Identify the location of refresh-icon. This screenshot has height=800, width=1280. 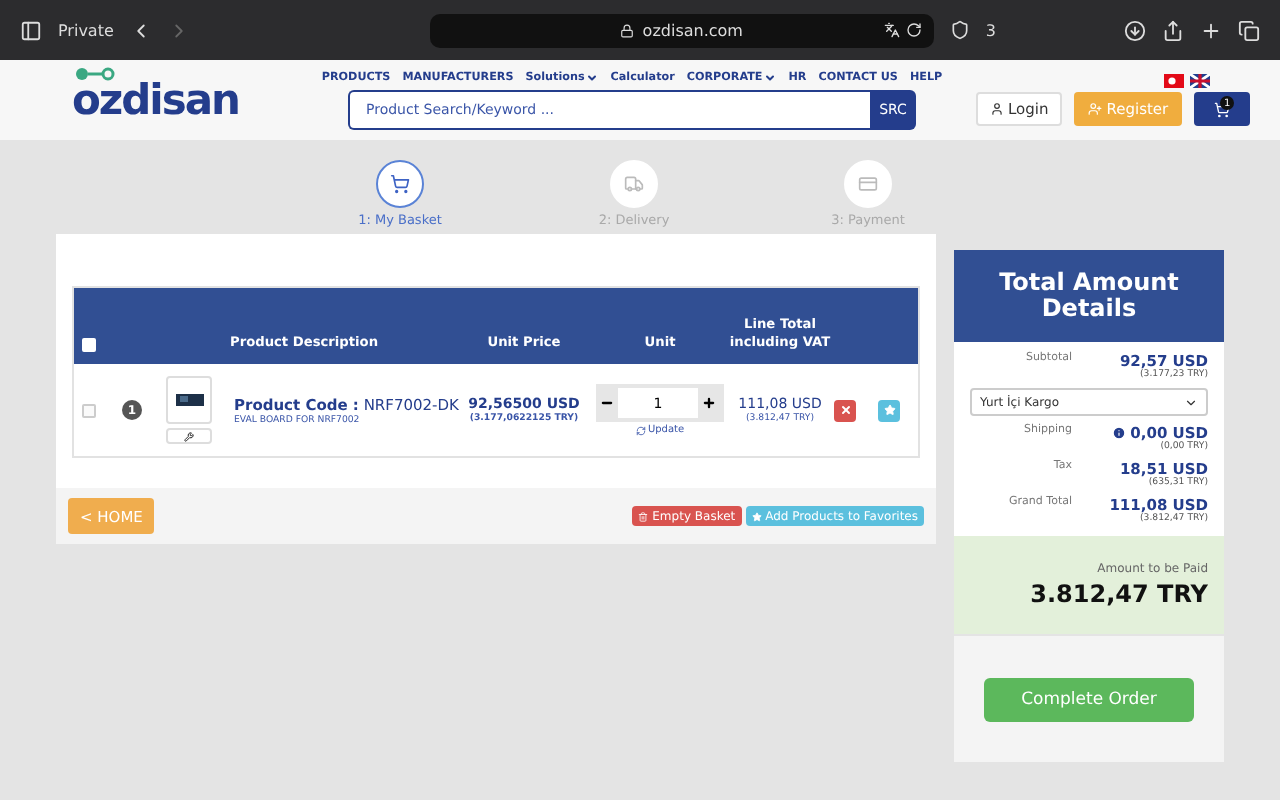
(640, 430).